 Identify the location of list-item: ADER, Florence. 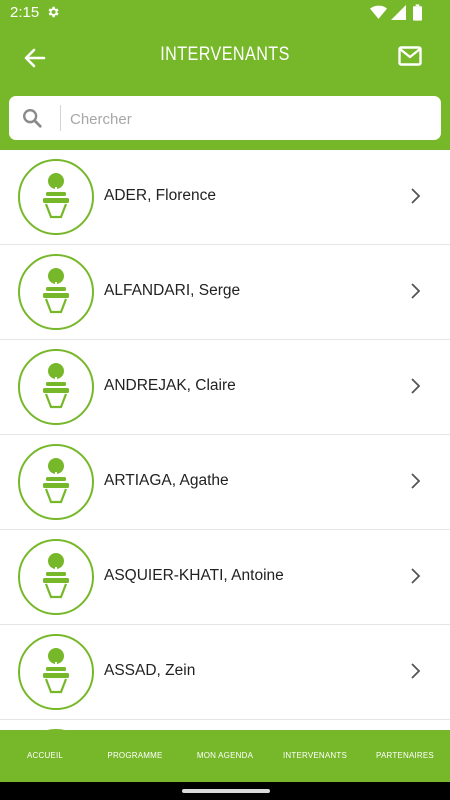
(225, 197).